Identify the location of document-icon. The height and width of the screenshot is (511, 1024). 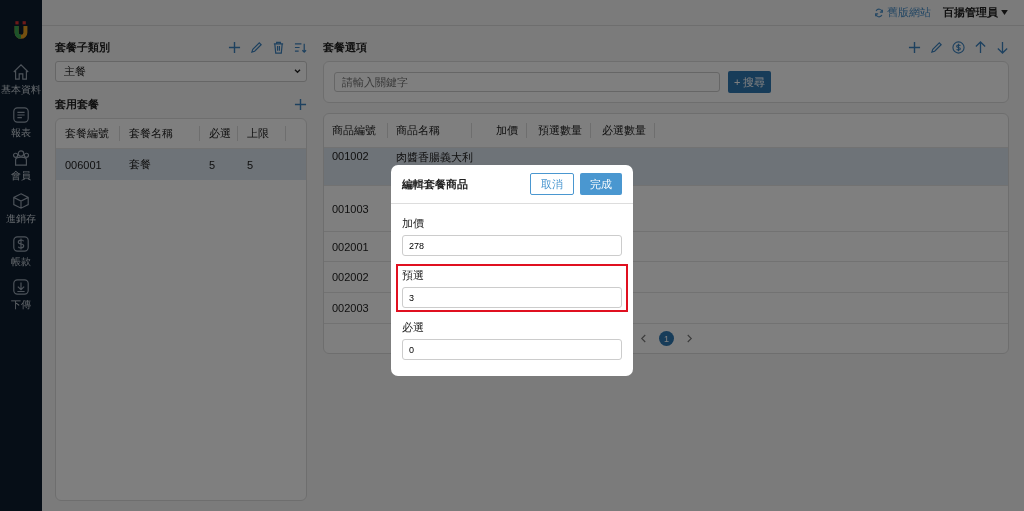
(21, 115).